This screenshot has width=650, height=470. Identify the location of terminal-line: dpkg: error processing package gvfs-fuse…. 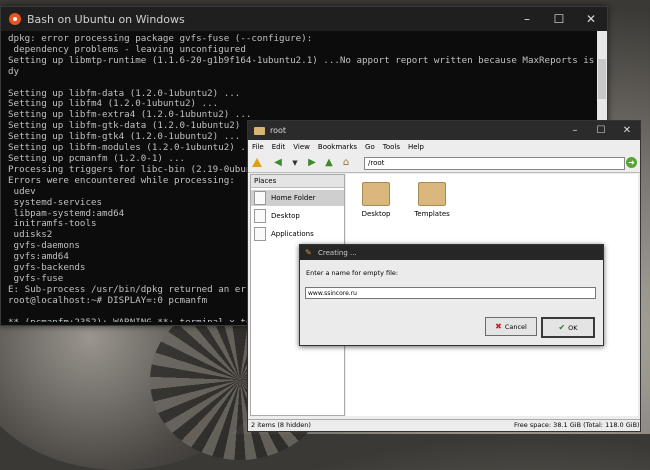
(160, 38).